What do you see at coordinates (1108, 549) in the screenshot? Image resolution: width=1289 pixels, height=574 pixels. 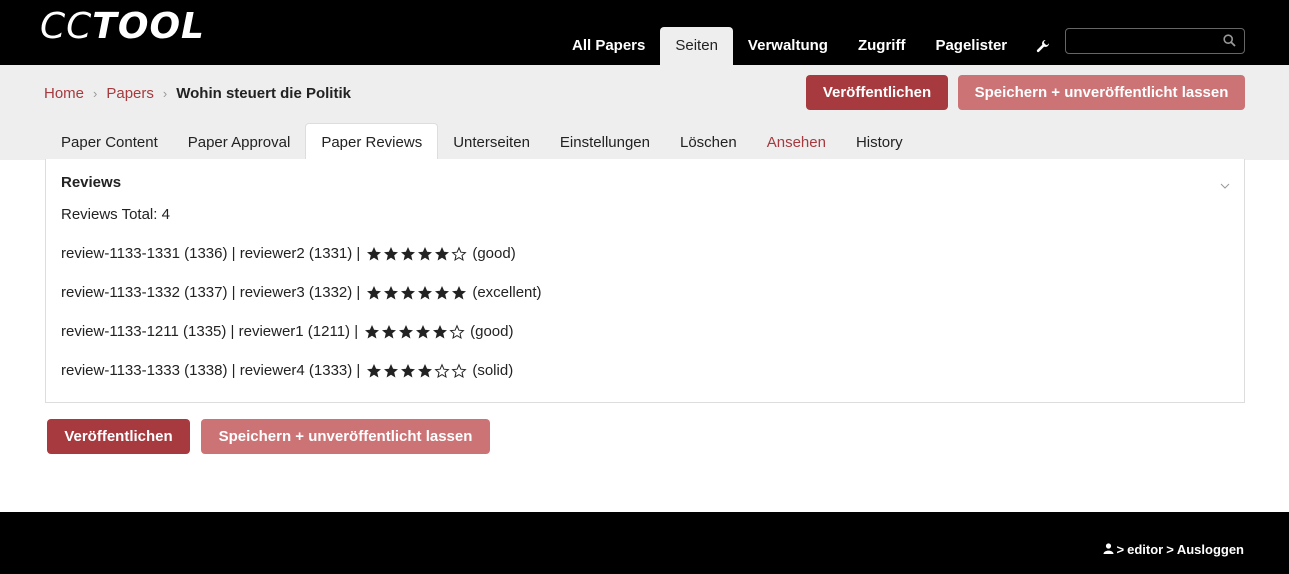 I see `user-icon` at bounding box center [1108, 549].